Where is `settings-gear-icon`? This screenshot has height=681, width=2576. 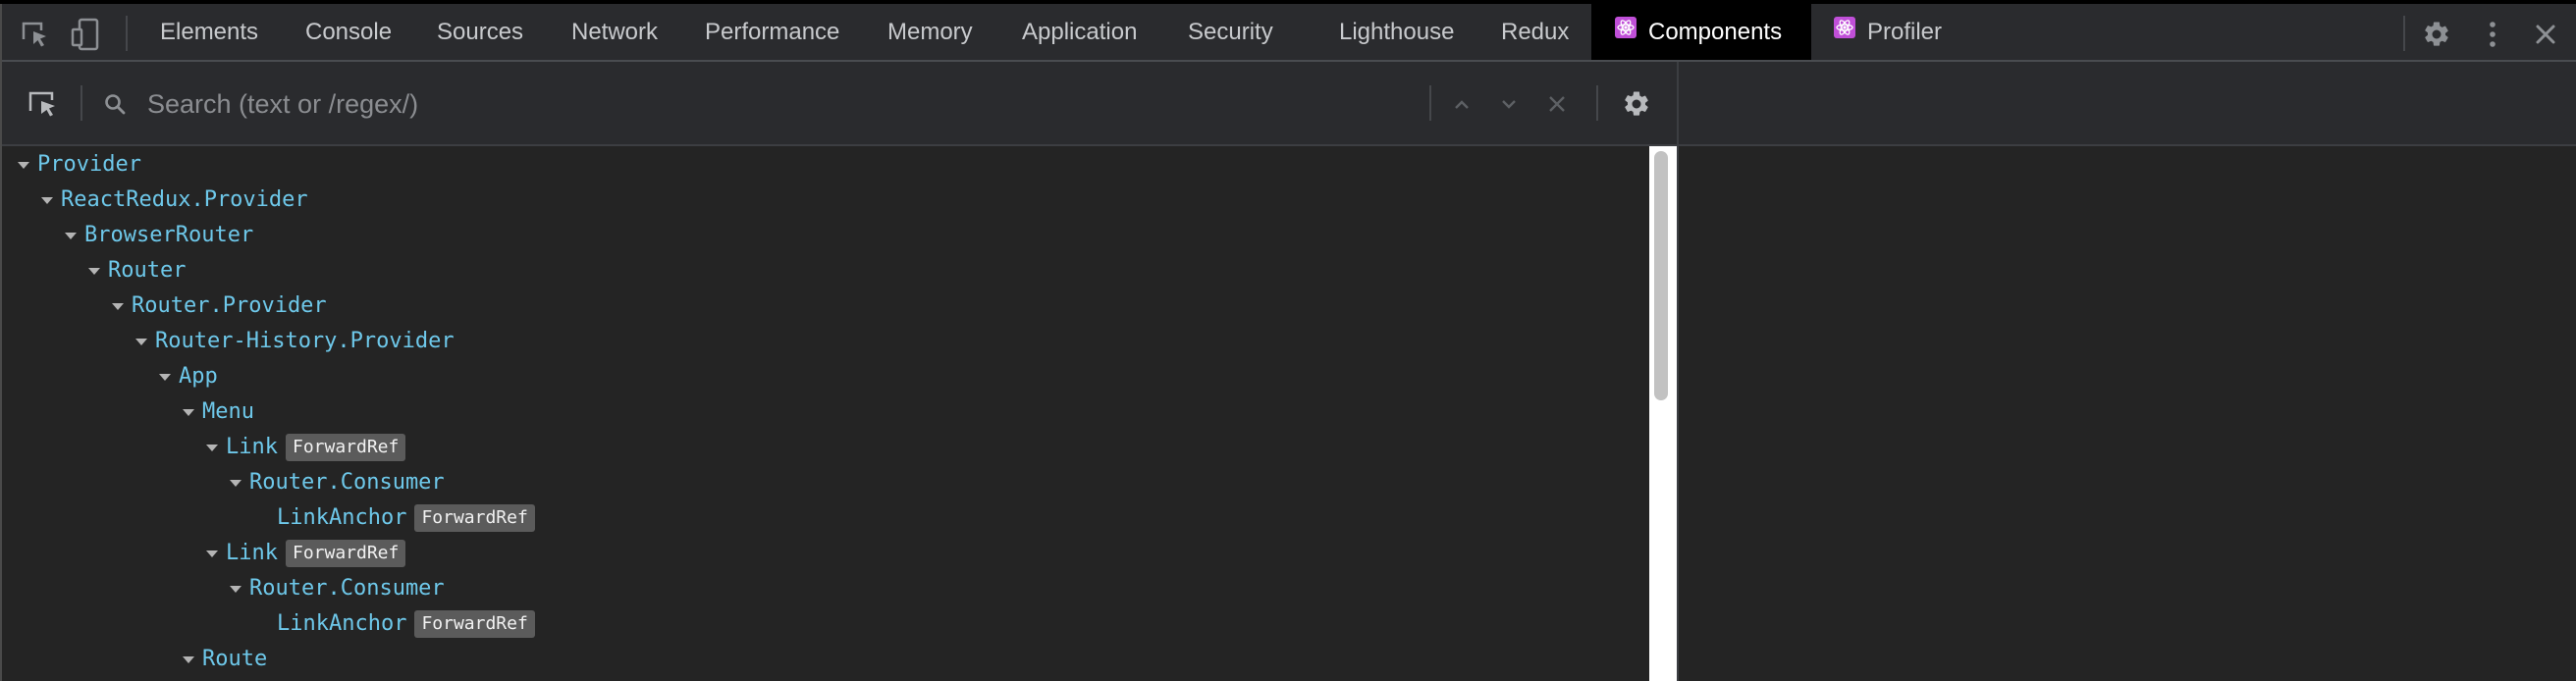 settings-gear-icon is located at coordinates (2436, 34).